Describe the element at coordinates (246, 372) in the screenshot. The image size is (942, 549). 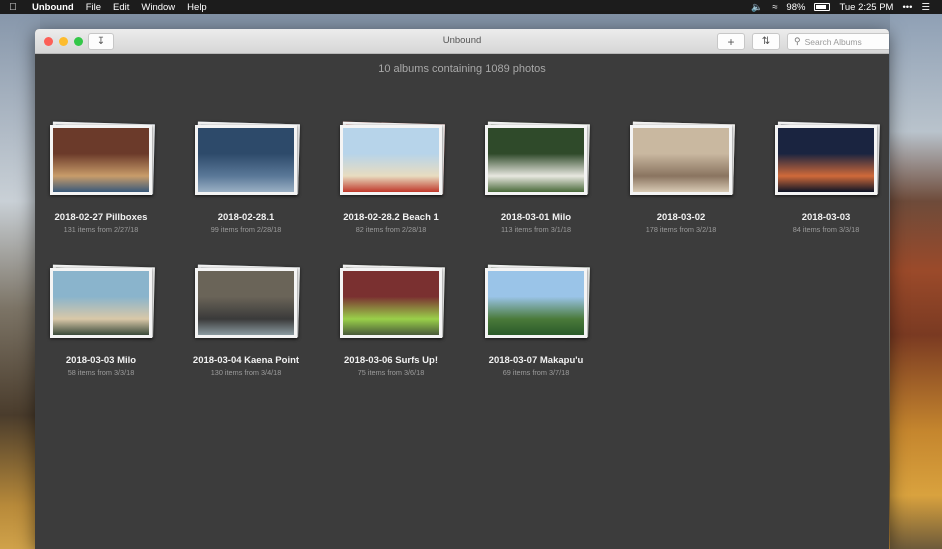
I see `album-meta: 130 items from 3/4/18` at that location.